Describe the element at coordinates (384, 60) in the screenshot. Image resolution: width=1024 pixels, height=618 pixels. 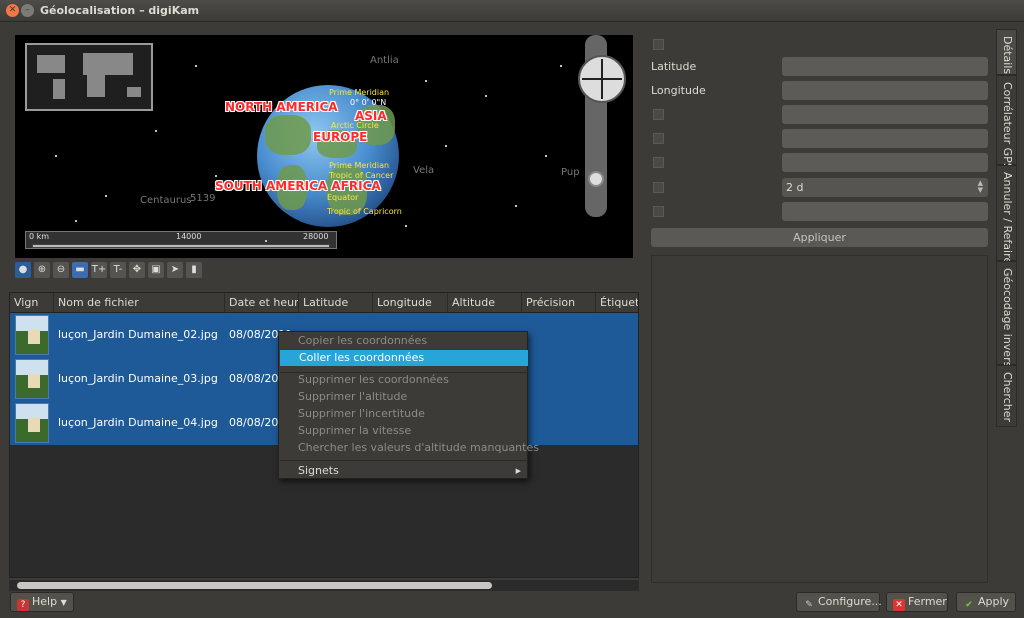
I see `constellation-label: Antlia` at that location.